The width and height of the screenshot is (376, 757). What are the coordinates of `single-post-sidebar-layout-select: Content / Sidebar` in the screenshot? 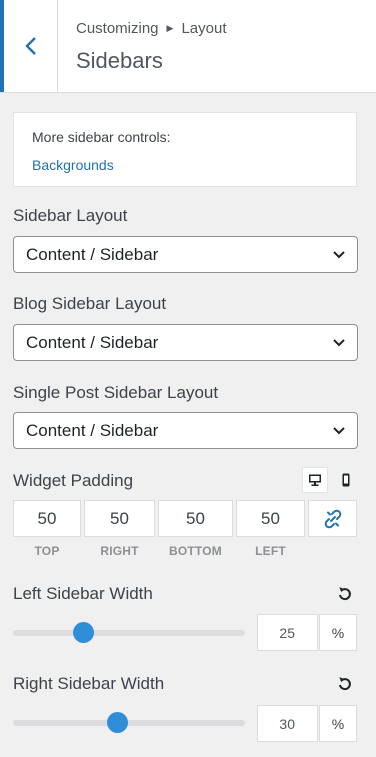 It's located at (185, 430).